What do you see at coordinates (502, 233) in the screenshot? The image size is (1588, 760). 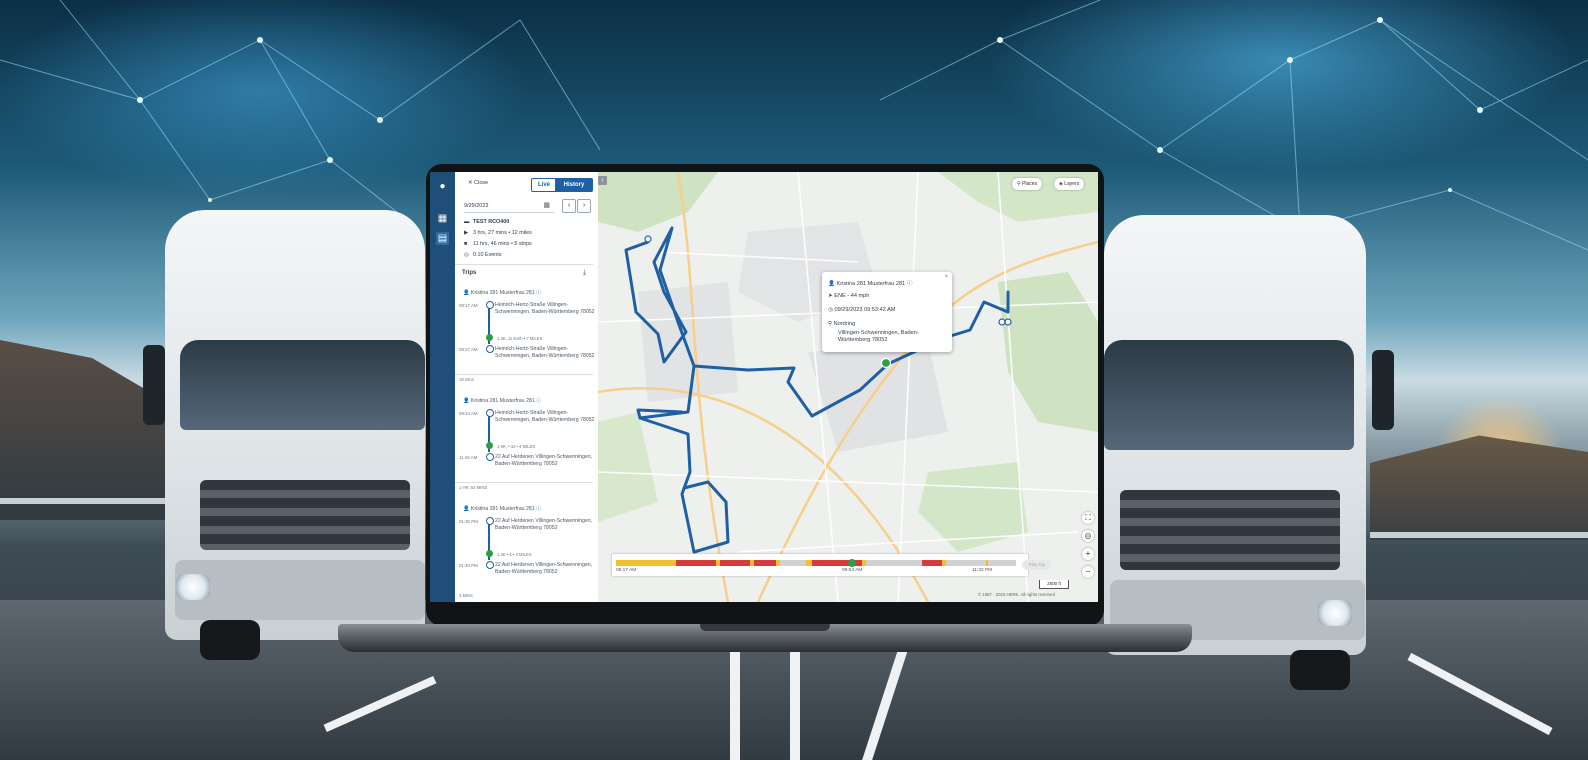 I see `drive-summary: 3 hrs, 27 mins • 12 miles` at bounding box center [502, 233].